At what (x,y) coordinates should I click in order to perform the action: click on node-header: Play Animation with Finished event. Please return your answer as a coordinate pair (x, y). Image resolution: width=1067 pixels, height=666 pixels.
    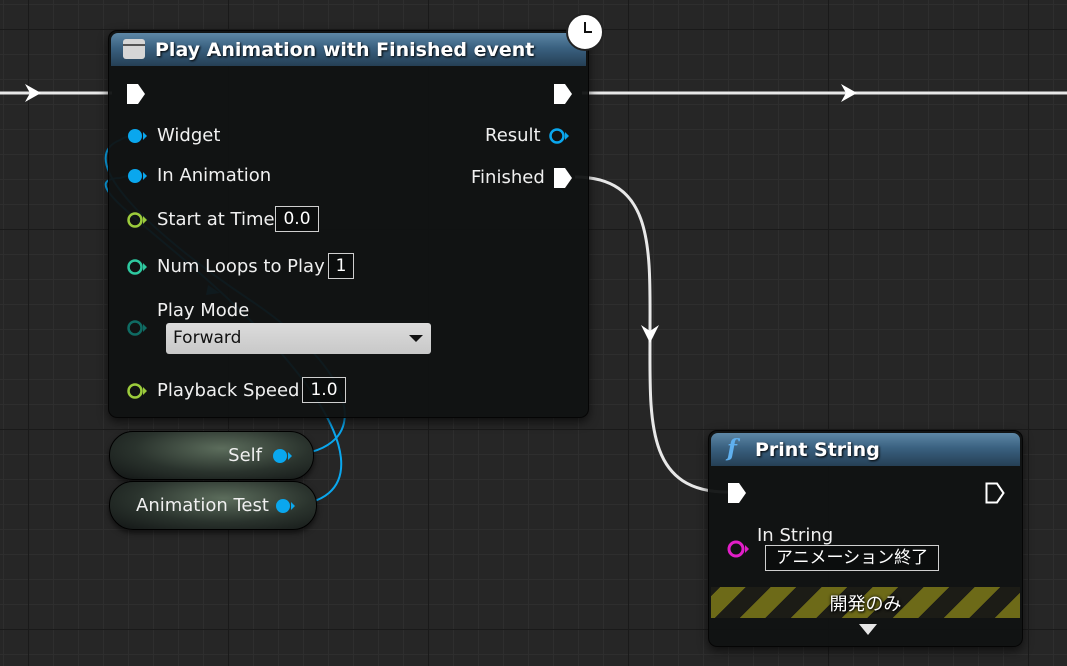
    Looking at the image, I should click on (348, 49).